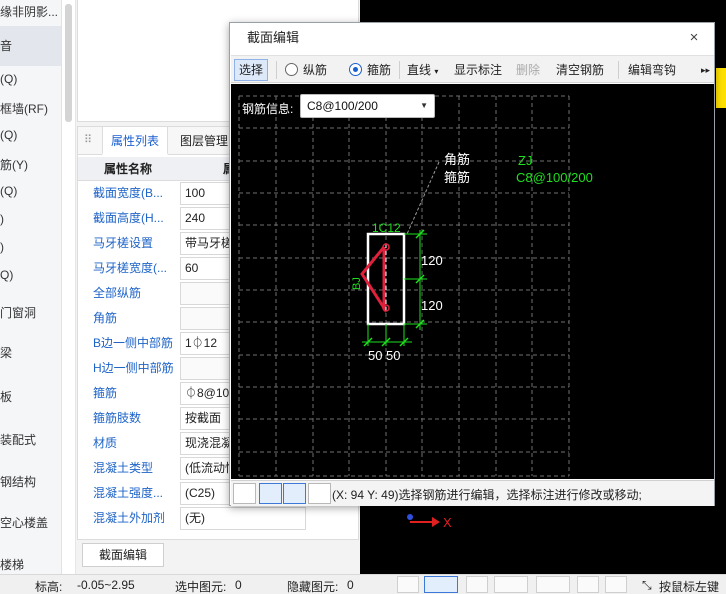 This screenshot has height=594, width=726. What do you see at coordinates (68, 63) in the screenshot?
I see `scrollbar-thumb` at bounding box center [68, 63].